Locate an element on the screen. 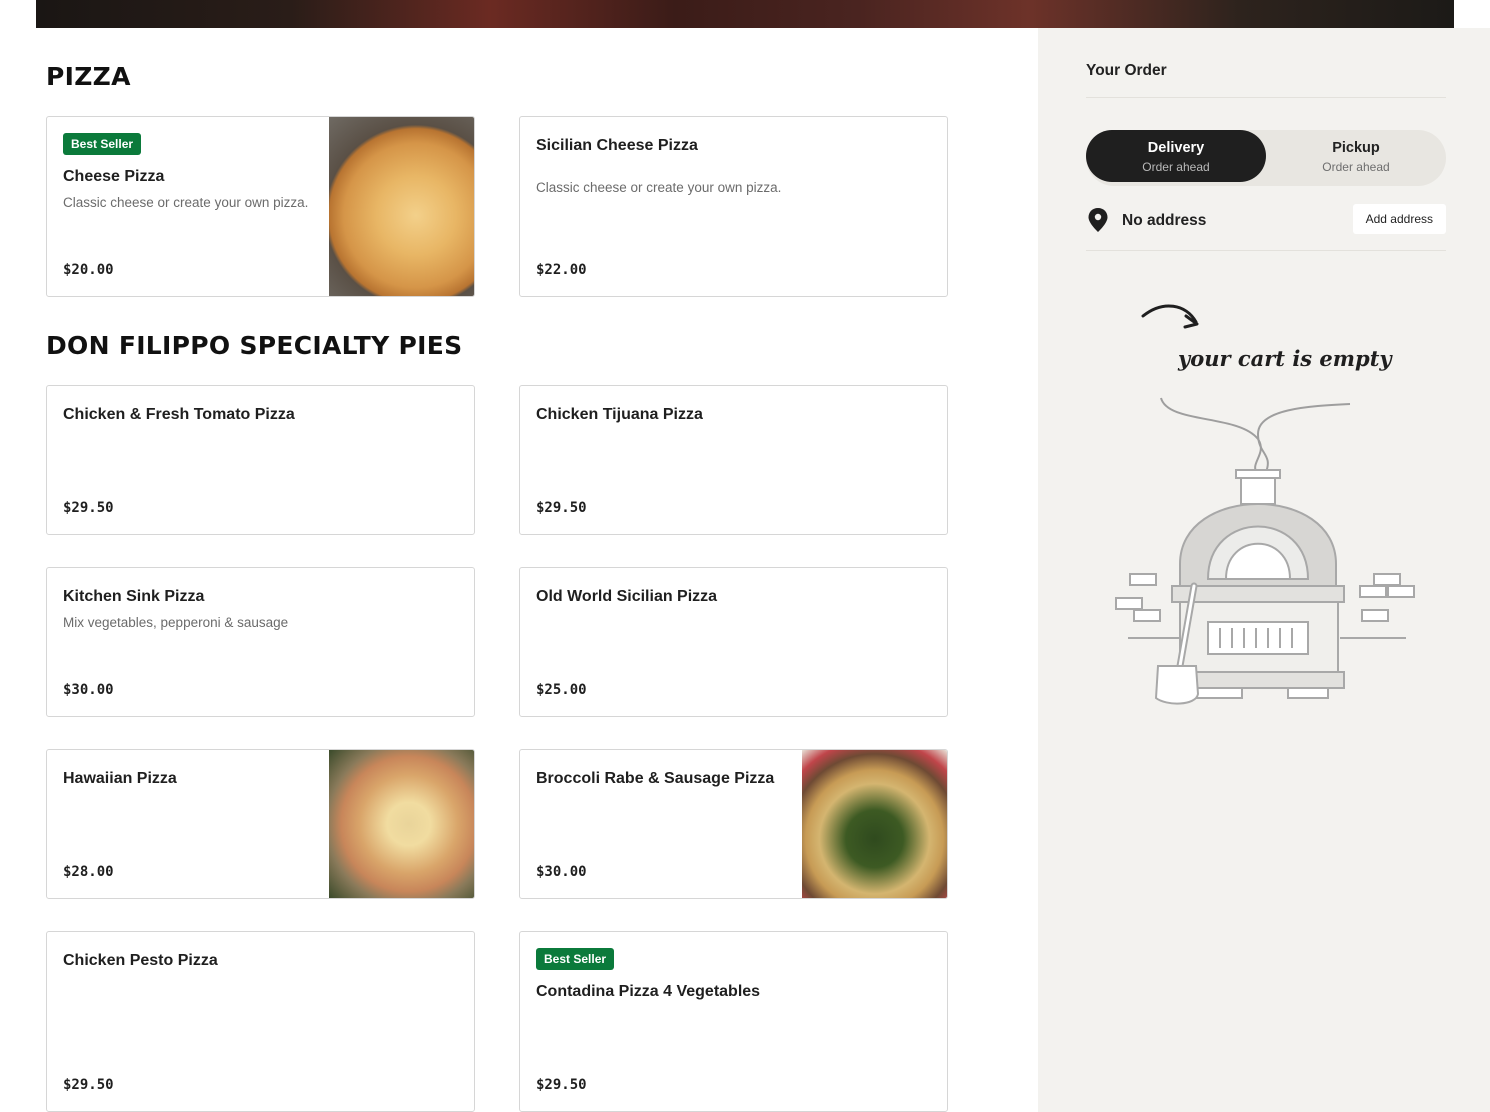  broccoli-rabe-pizza-photo is located at coordinates (874, 824).